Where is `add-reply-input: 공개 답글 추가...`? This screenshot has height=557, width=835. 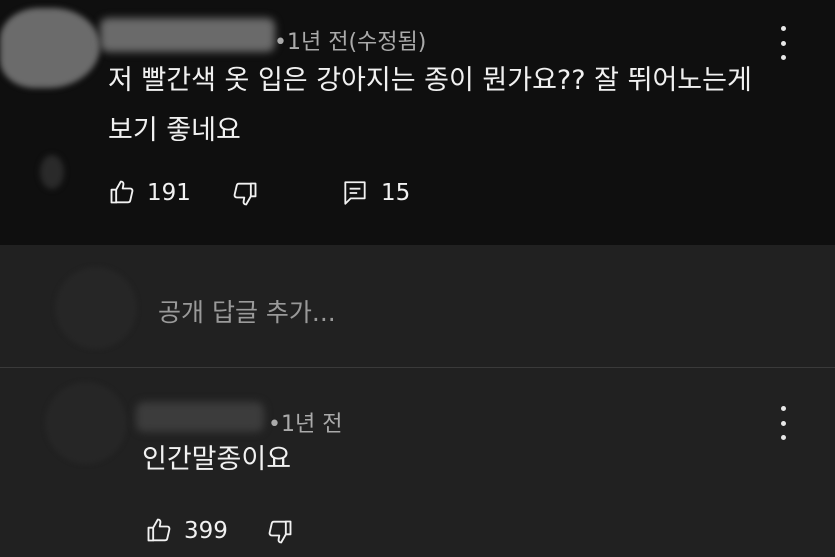 add-reply-input: 공개 답글 추가... is located at coordinates (247, 311).